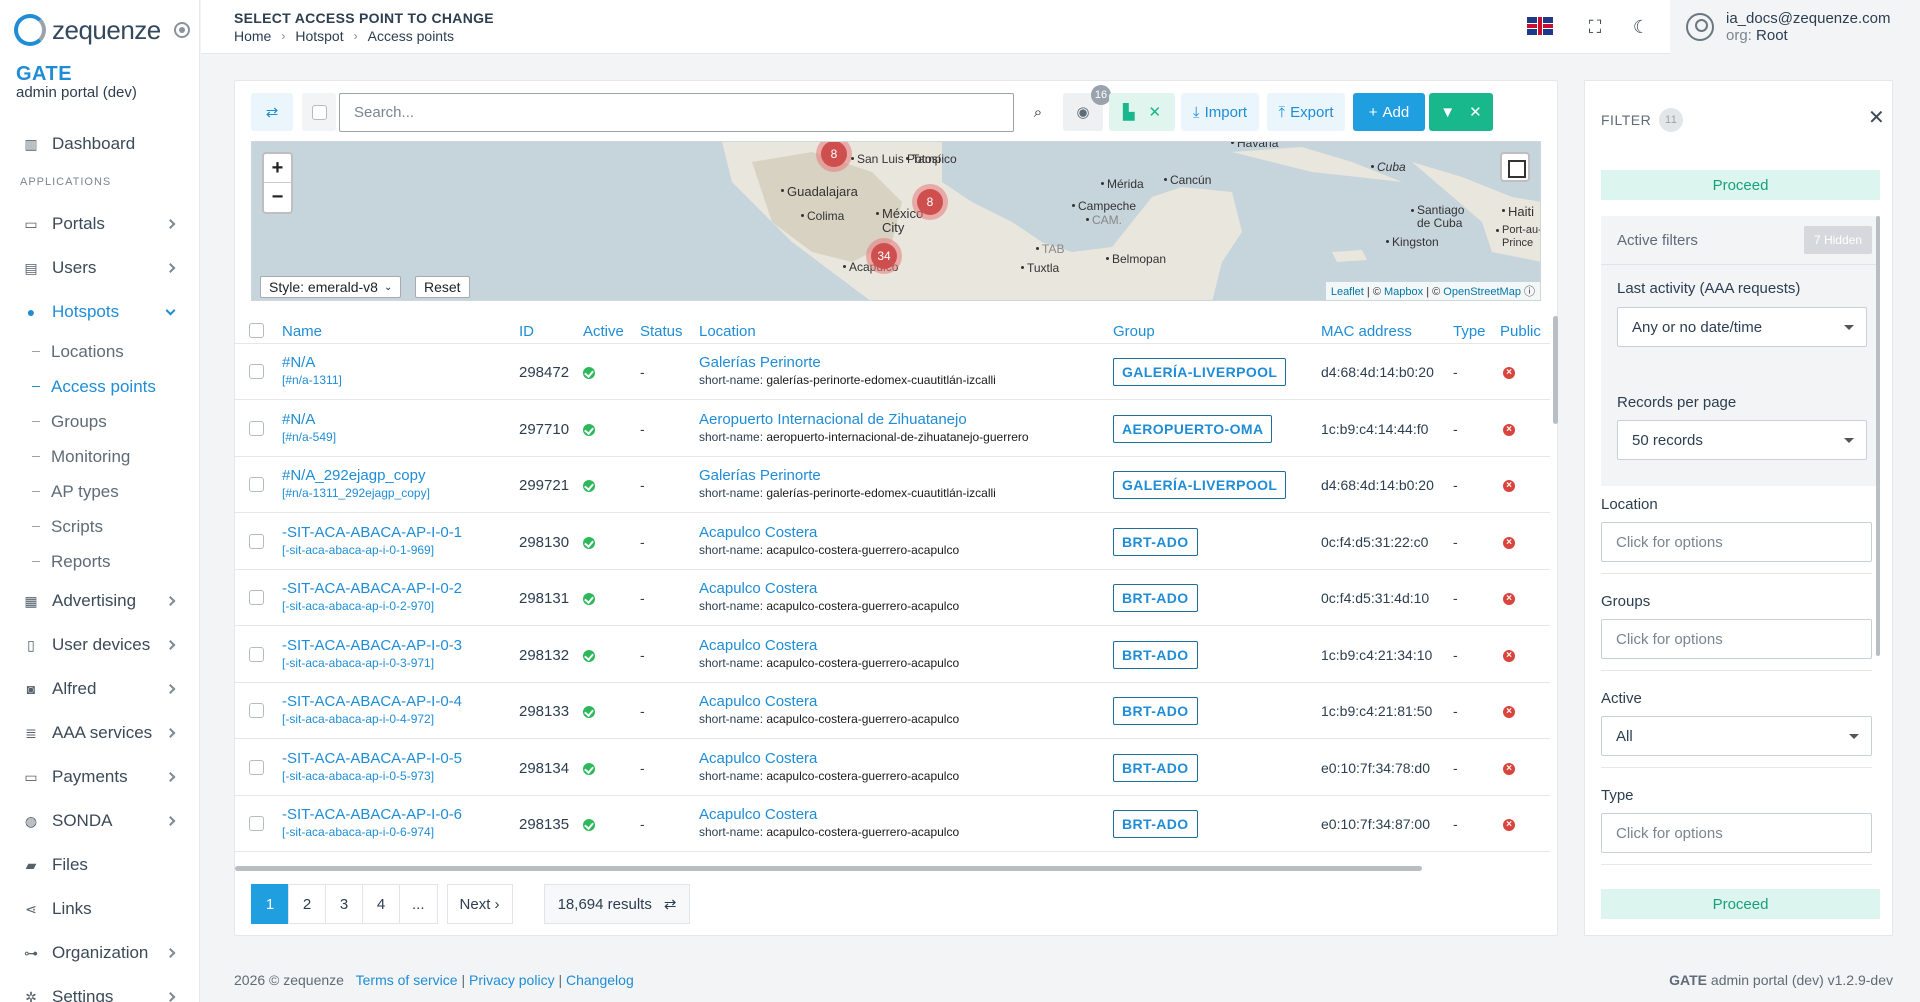 This screenshot has width=1920, height=1002. What do you see at coordinates (99, 821) in the screenshot?
I see `sidebar-item-sonda: ◍ SONDA` at bounding box center [99, 821].